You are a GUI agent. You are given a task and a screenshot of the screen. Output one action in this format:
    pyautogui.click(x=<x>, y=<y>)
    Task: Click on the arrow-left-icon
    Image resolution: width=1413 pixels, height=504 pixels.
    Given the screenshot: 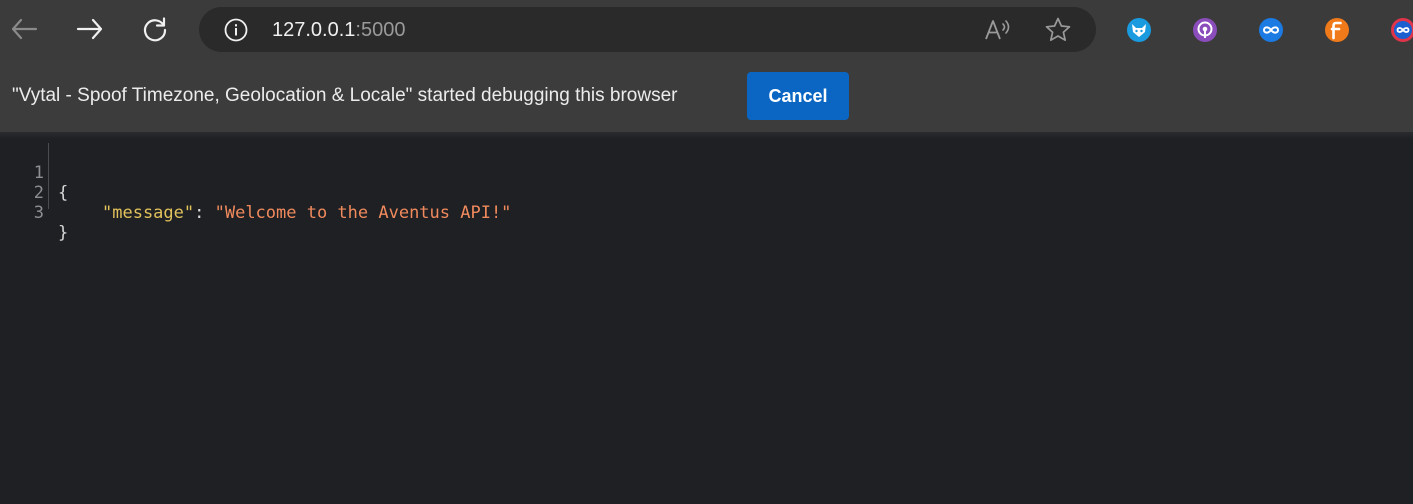 What is the action you would take?
    pyautogui.click(x=24, y=29)
    